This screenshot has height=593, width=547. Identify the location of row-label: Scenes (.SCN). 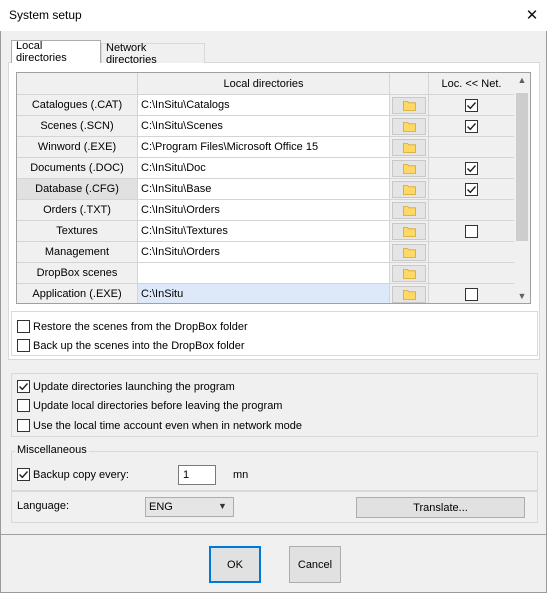
(77, 126).